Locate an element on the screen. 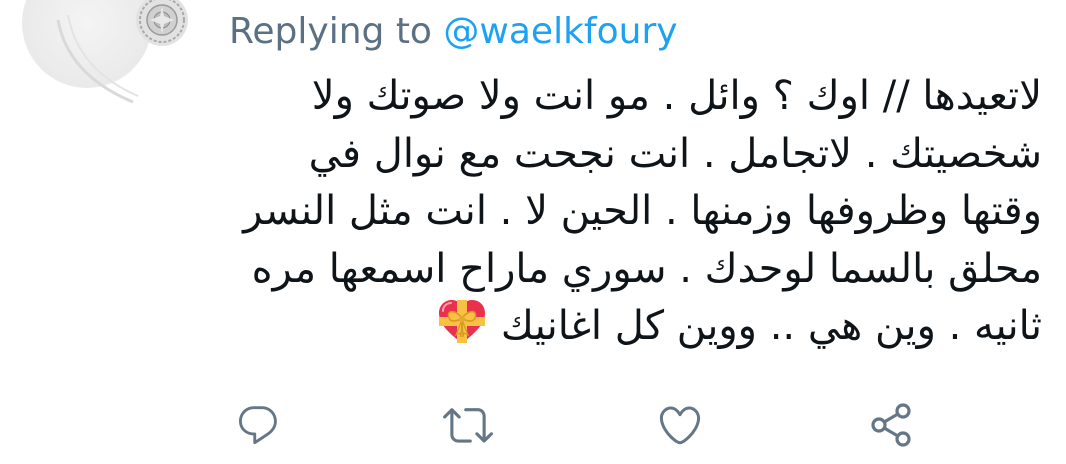 Image resolution: width=1066 pixels, height=464 pixels. tweet-line-text: ثانيه . وين هي .. ووين كل اغانيك is located at coordinates (771, 326).